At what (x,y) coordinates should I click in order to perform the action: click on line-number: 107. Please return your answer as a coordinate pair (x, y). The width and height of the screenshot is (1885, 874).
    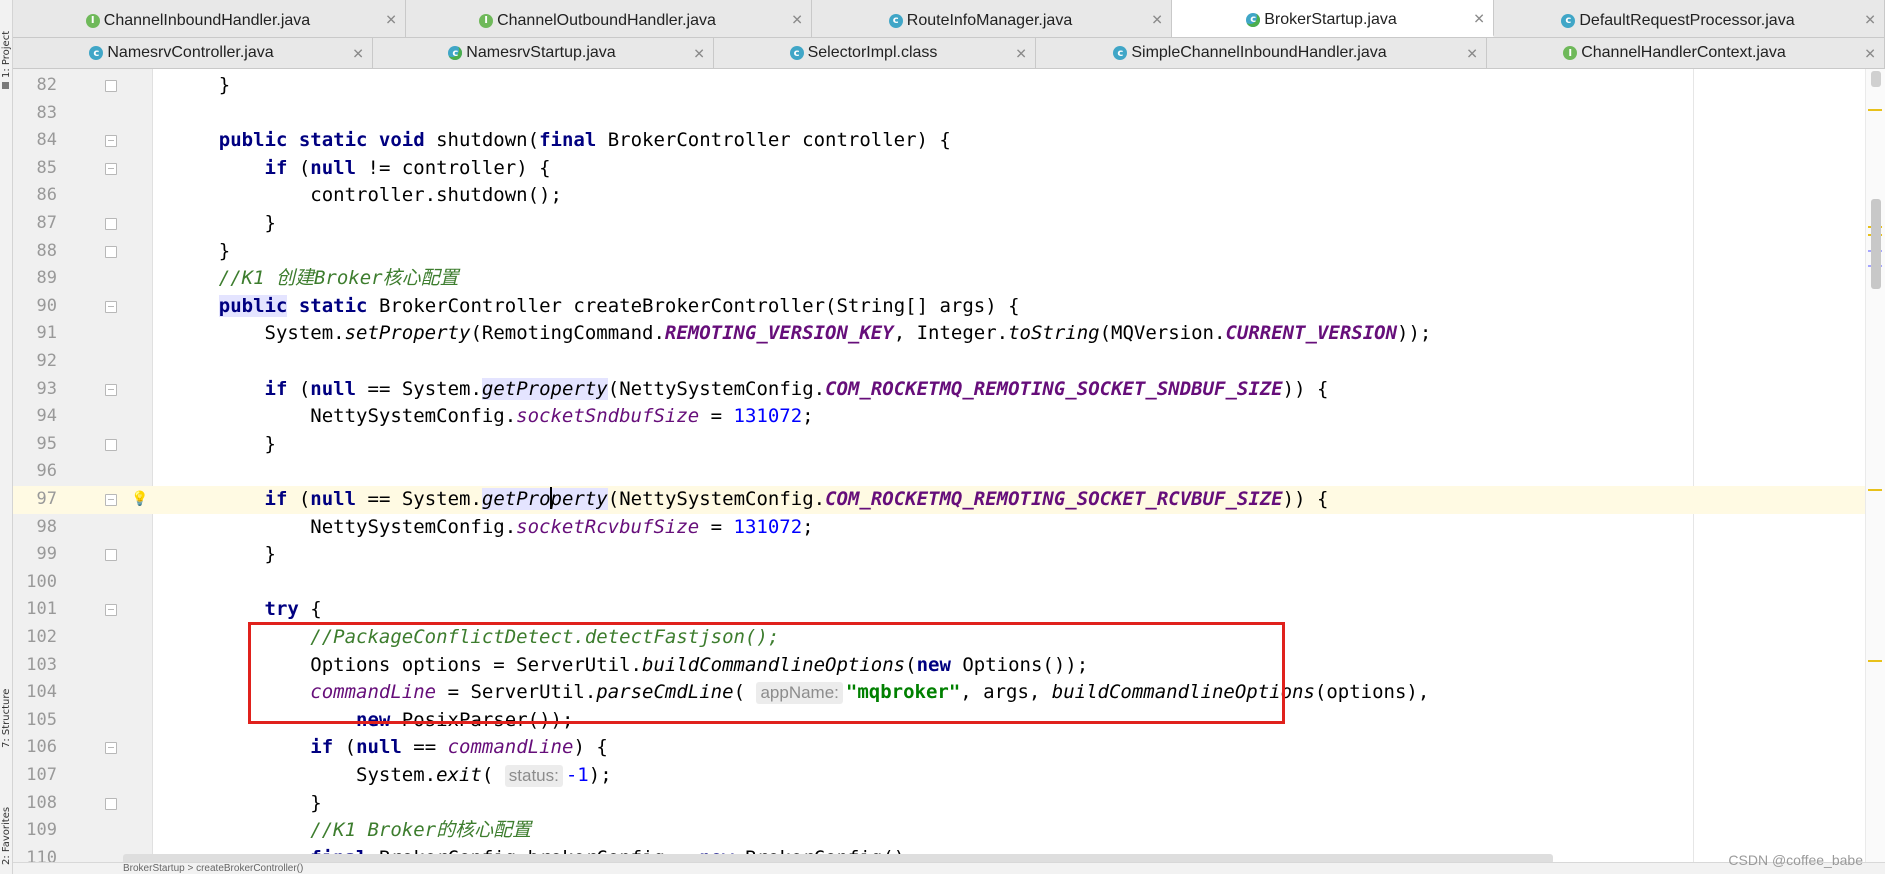
    Looking at the image, I should click on (41, 775).